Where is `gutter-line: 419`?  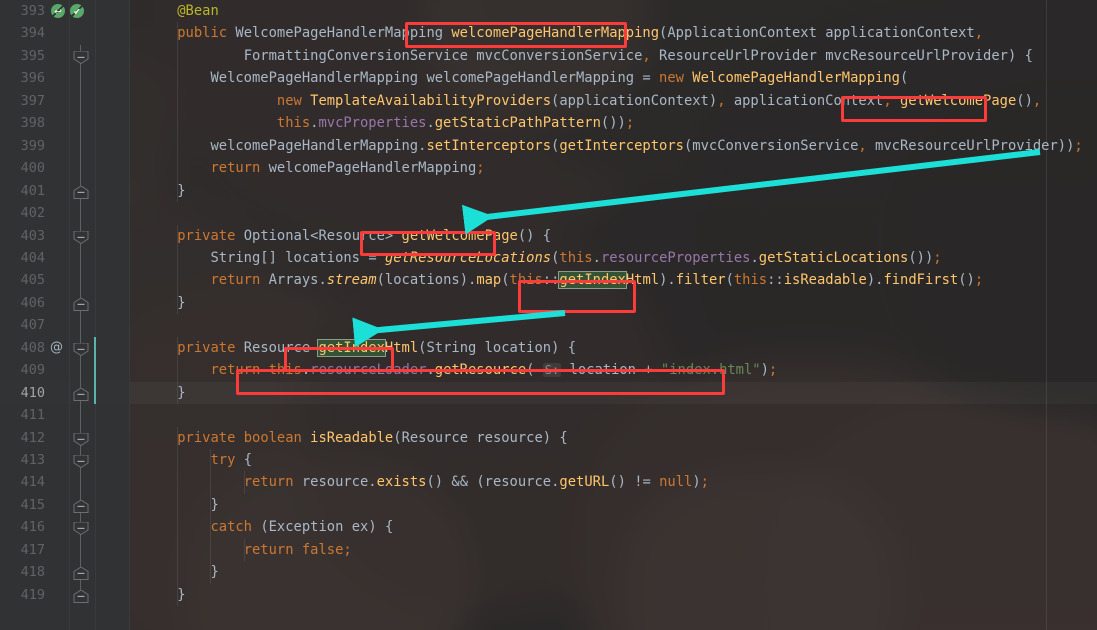 gutter-line: 419 is located at coordinates (65, 595).